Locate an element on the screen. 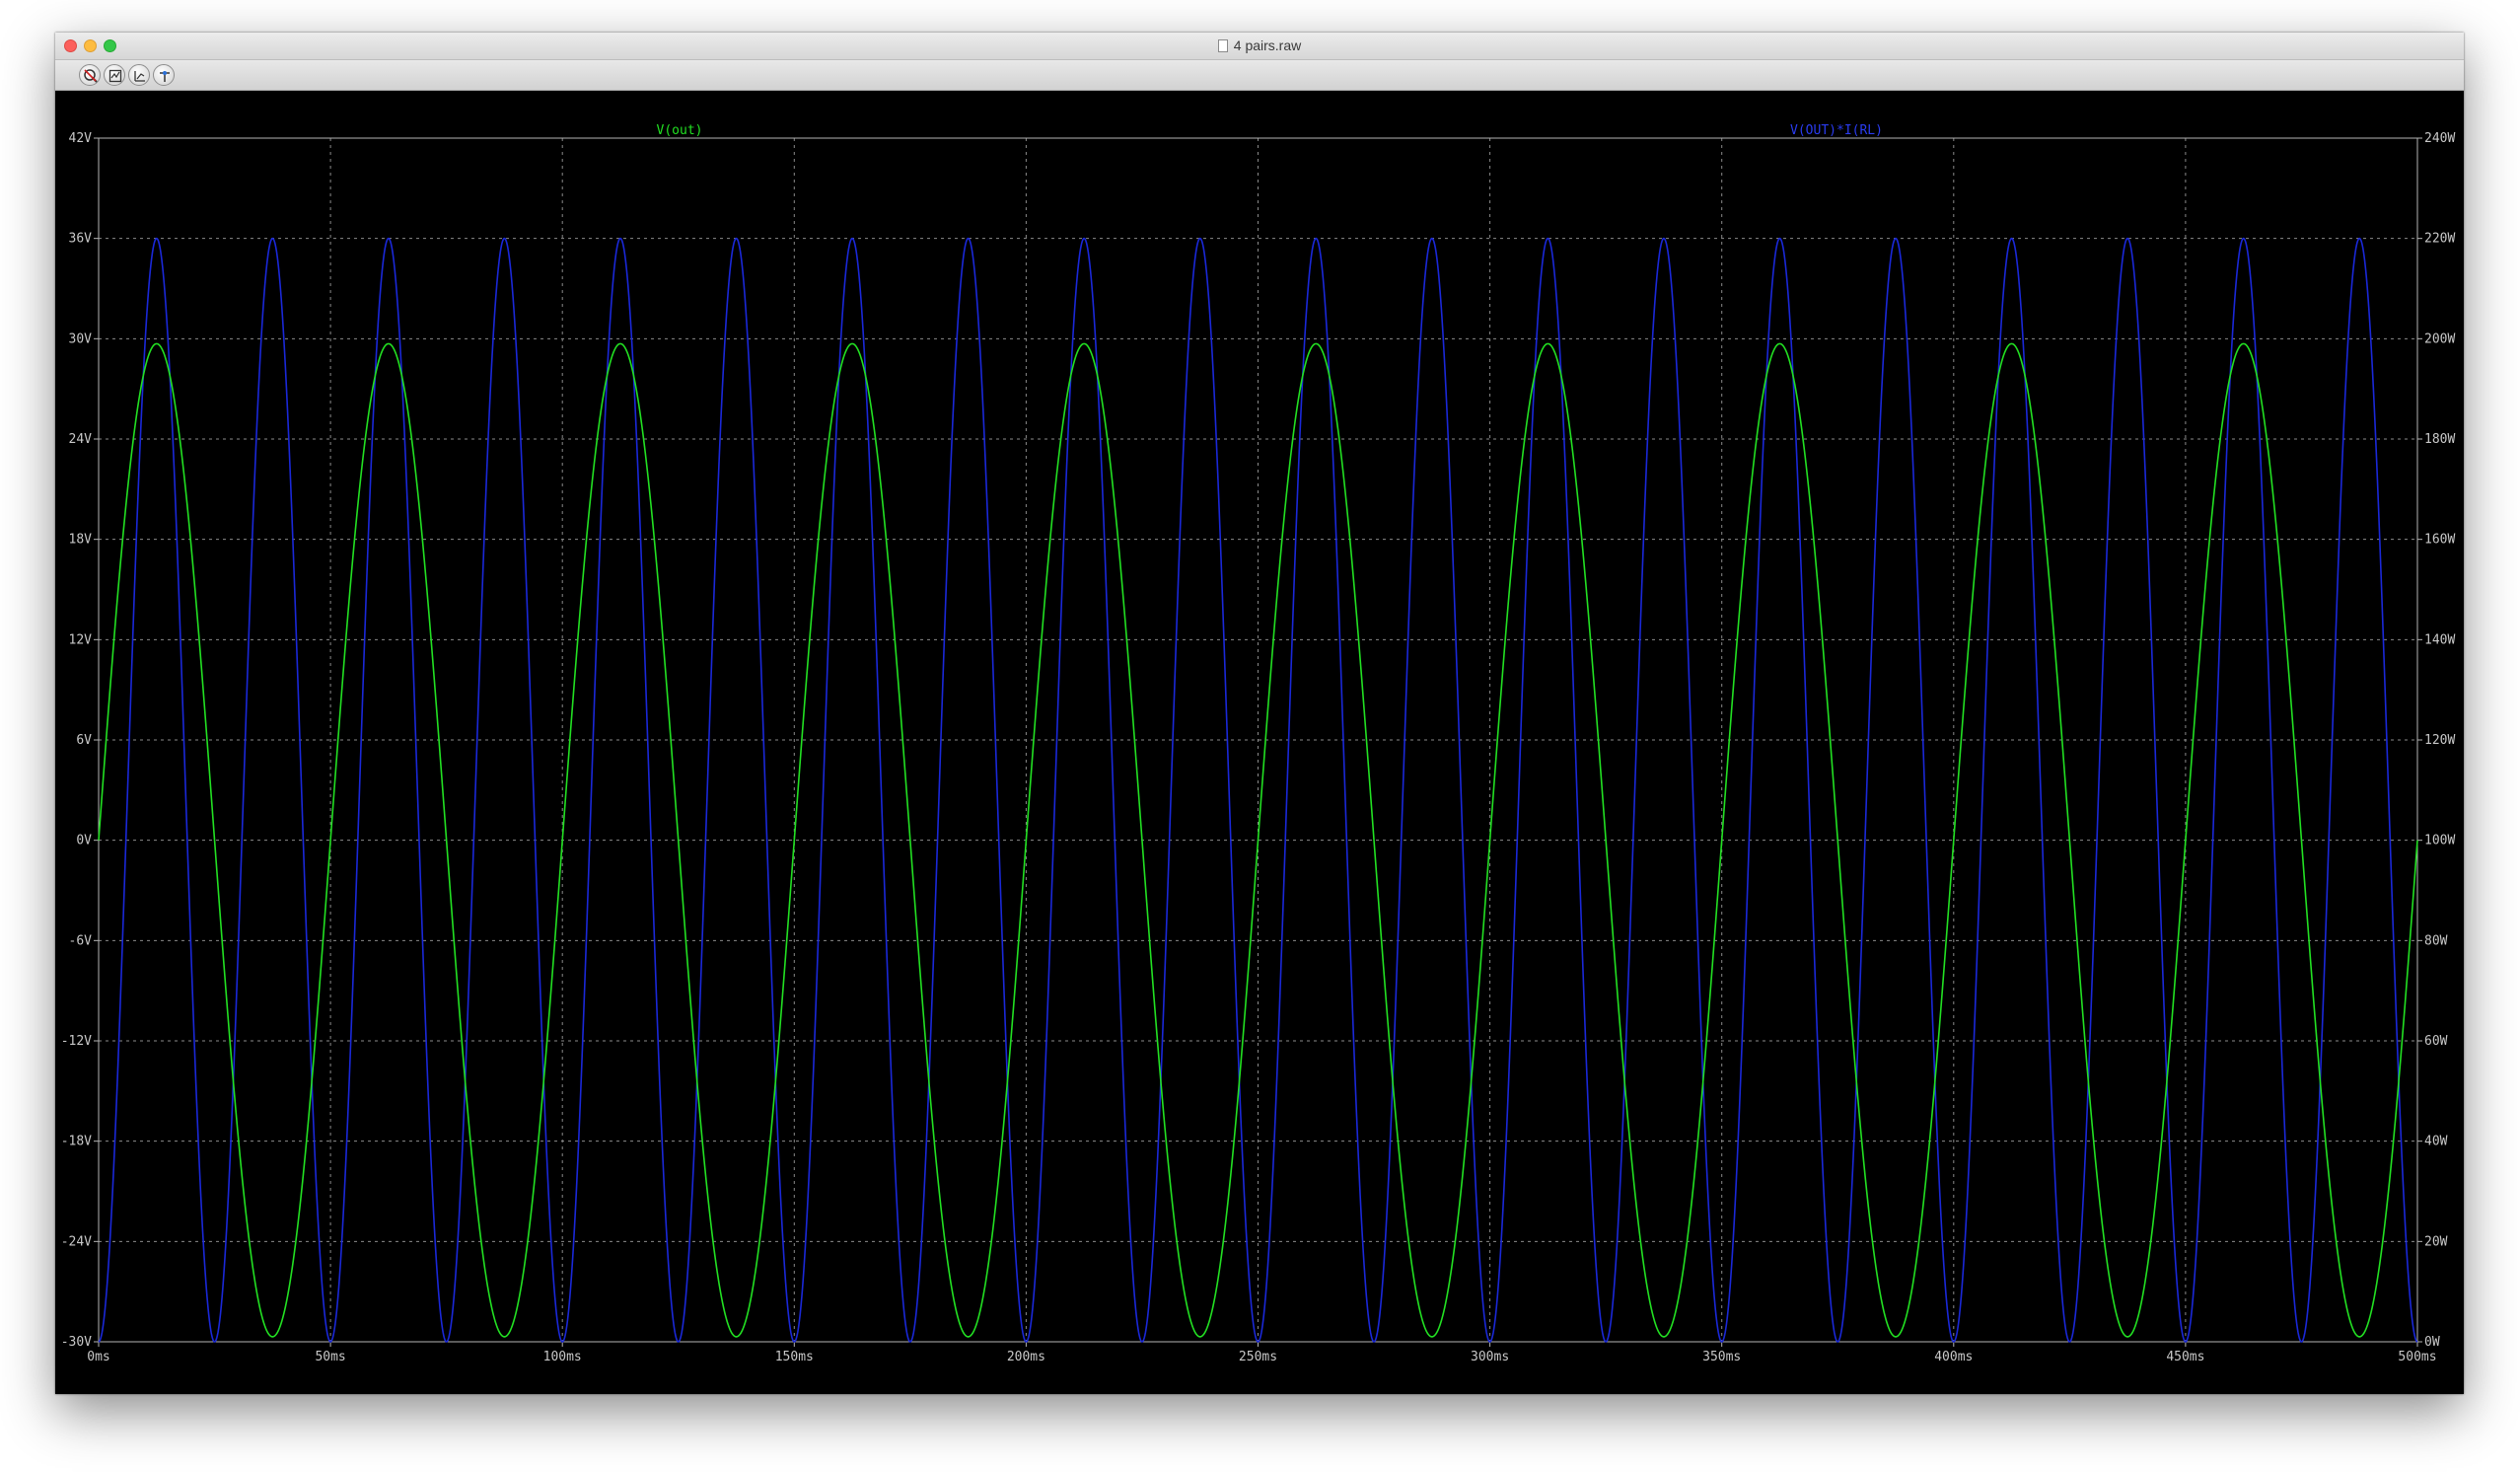 Image resolution: width=2520 pixels, height=1473 pixels. x-tick-label: 100ms is located at coordinates (562, 1357).